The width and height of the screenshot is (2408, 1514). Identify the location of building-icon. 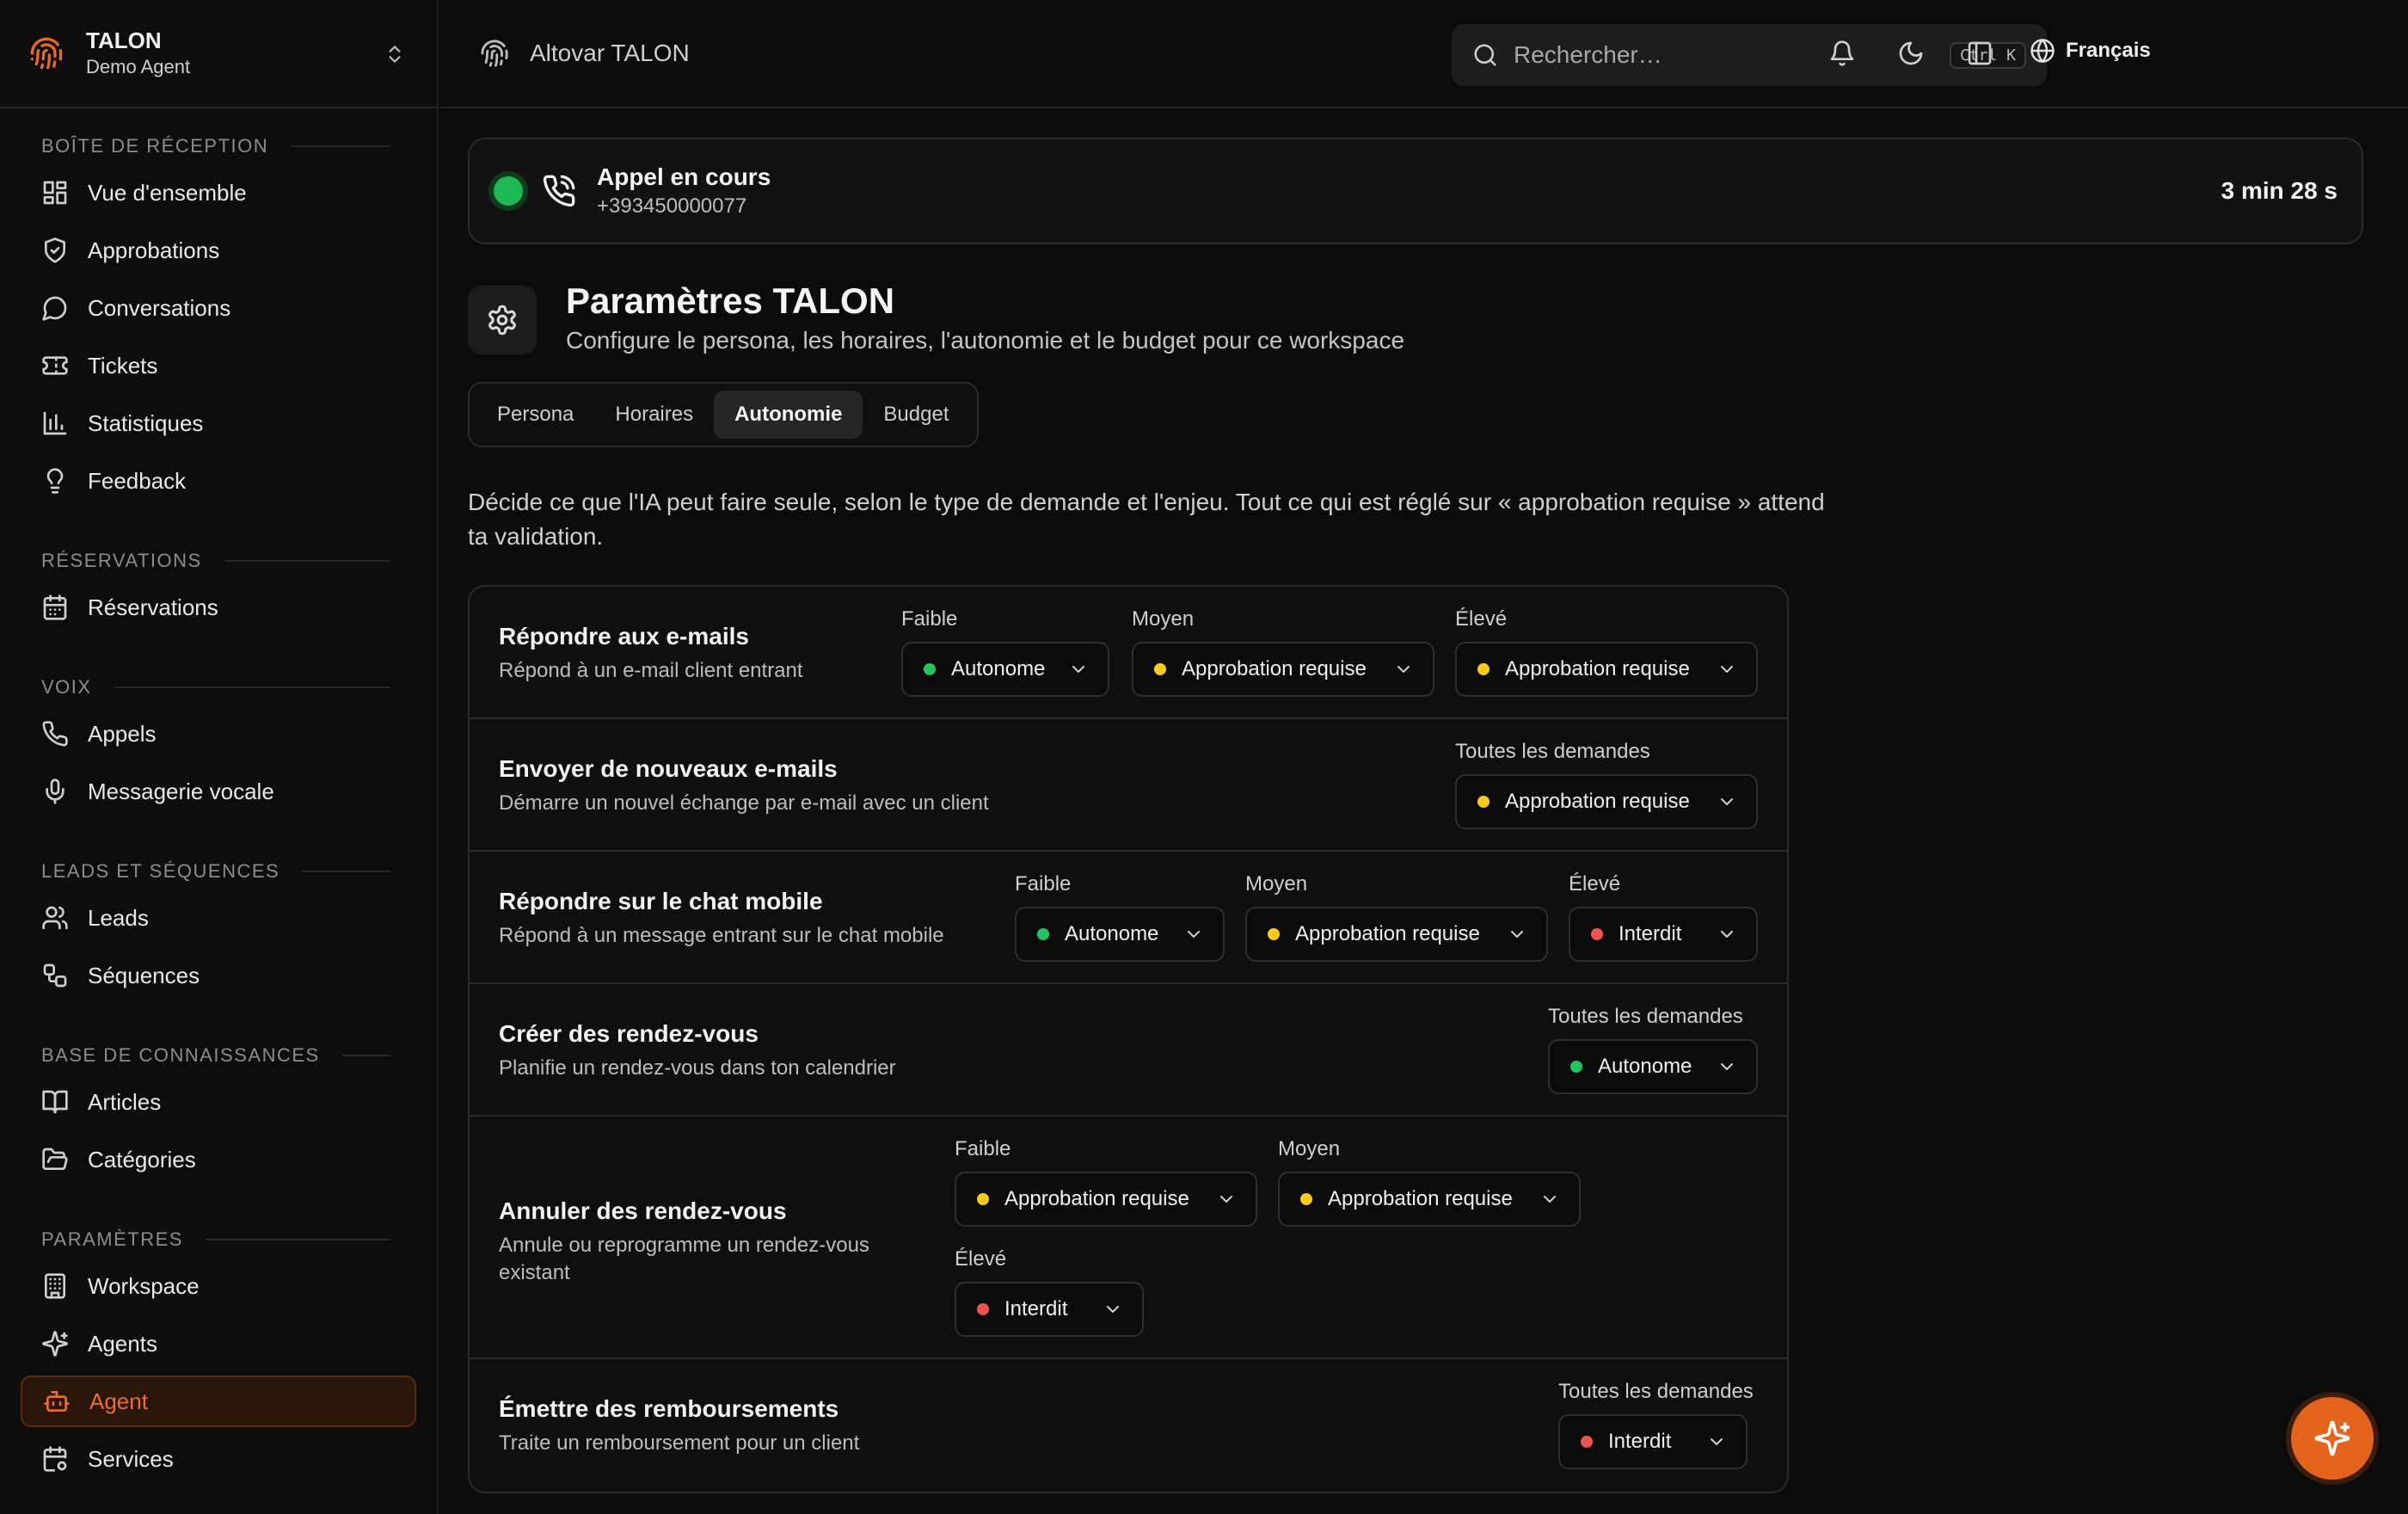
(55, 1286).